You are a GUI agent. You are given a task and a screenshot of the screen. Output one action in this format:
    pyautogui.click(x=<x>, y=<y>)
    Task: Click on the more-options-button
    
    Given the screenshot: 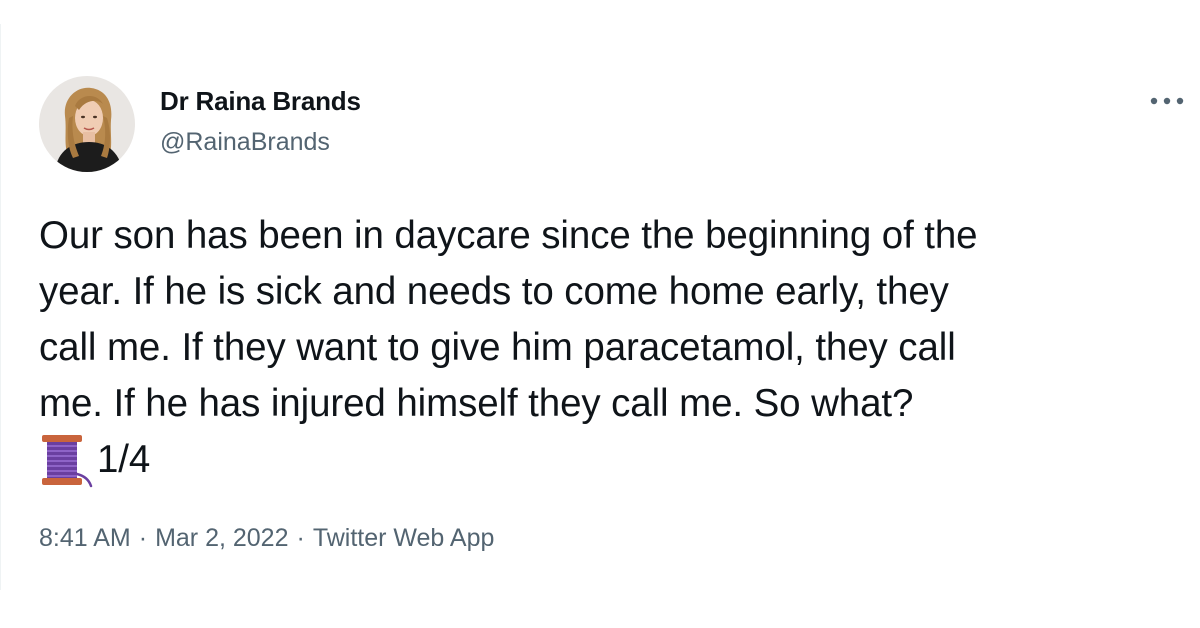 What is the action you would take?
    pyautogui.click(x=1167, y=101)
    